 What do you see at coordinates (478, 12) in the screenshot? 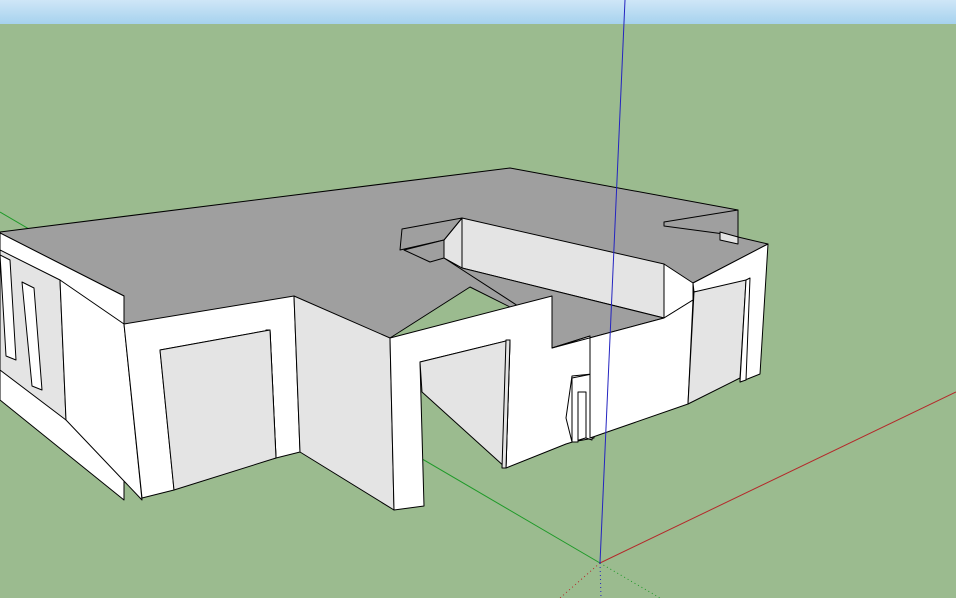
I see `sky` at bounding box center [478, 12].